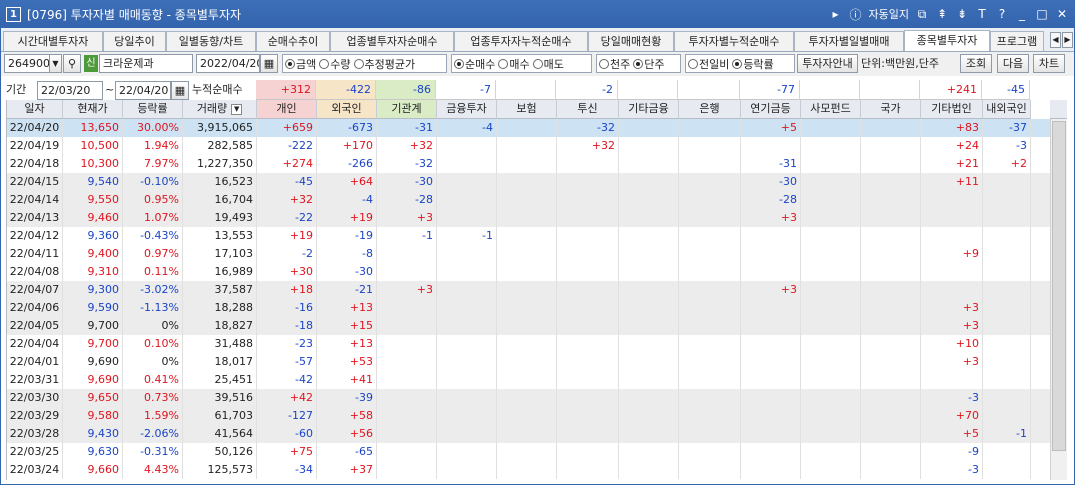 The width and height of the screenshot is (1075, 485). Describe the element at coordinates (528, 398) in the screenshot. I see `table-row: 22/03/30 9,650 0.73% 39,516 +42 -39 -3` at that location.